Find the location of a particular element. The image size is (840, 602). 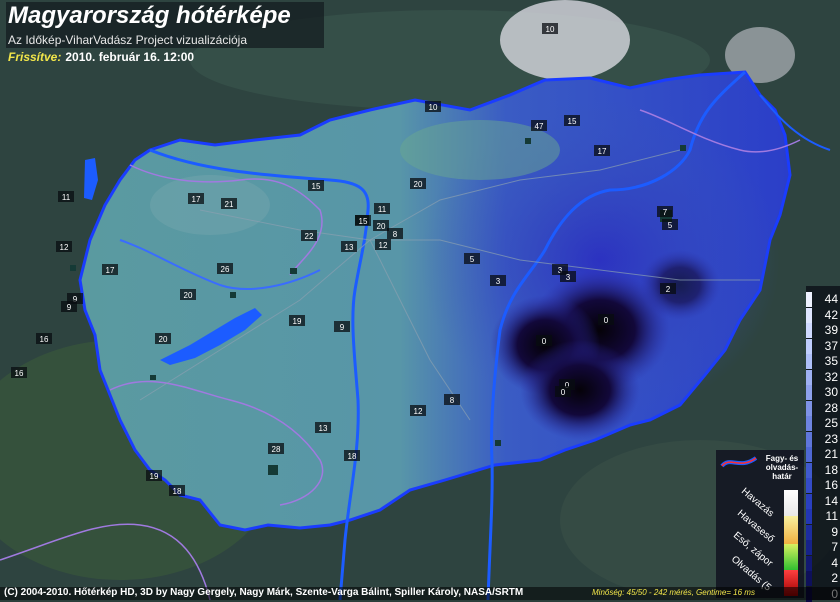

scale-tick: 11 is located at coordinates (831, 516).